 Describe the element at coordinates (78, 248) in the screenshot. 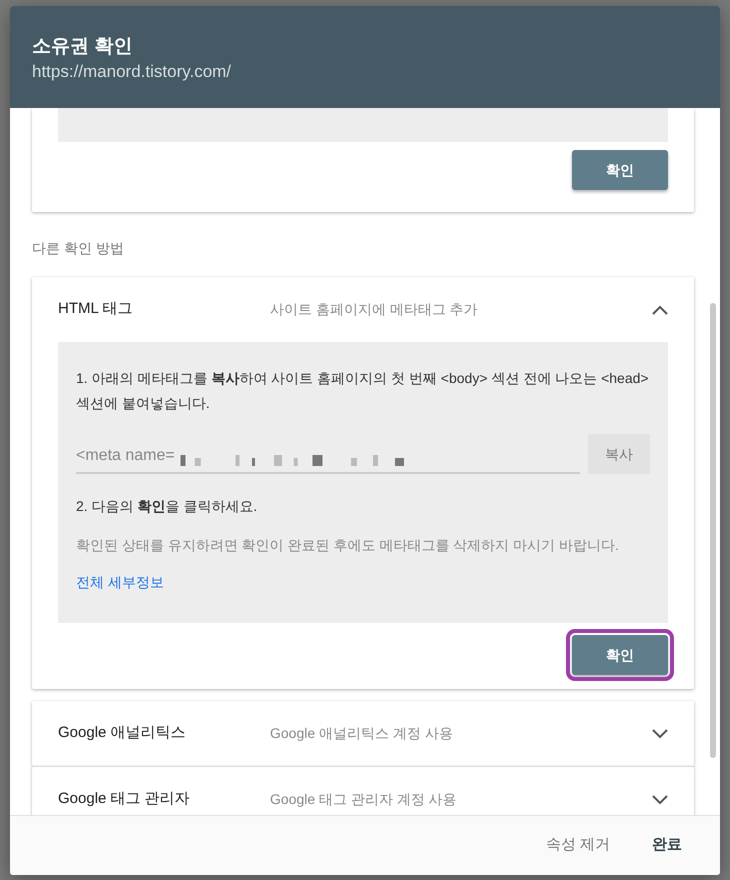

I see `section-label: 다른 확인 방법` at that location.